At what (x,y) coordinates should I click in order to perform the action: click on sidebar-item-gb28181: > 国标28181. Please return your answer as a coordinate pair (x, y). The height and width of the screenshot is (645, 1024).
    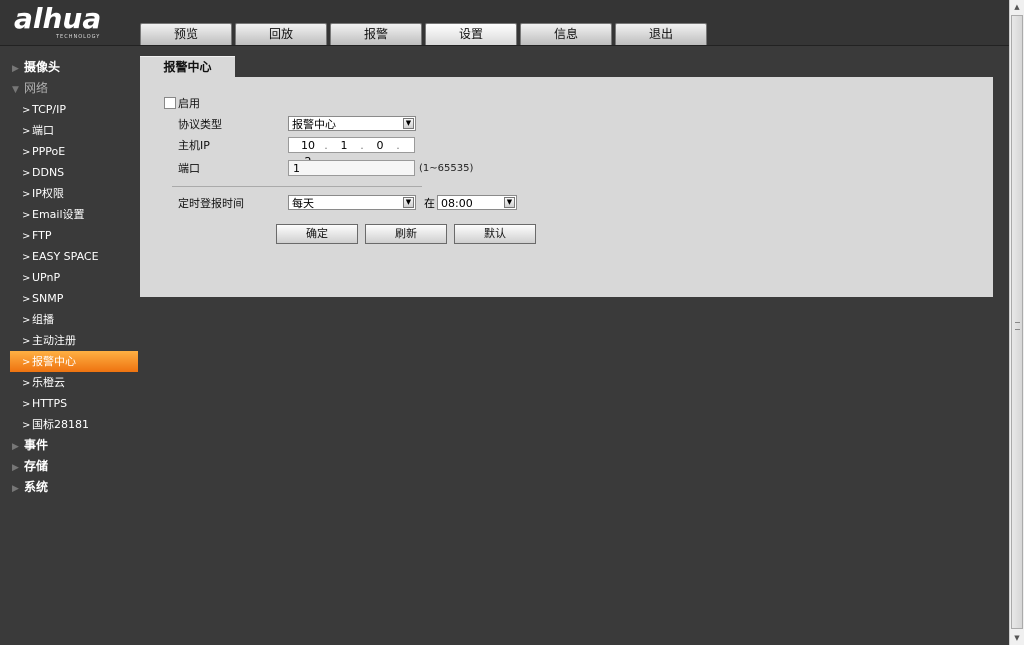
    Looking at the image, I should click on (70, 424).